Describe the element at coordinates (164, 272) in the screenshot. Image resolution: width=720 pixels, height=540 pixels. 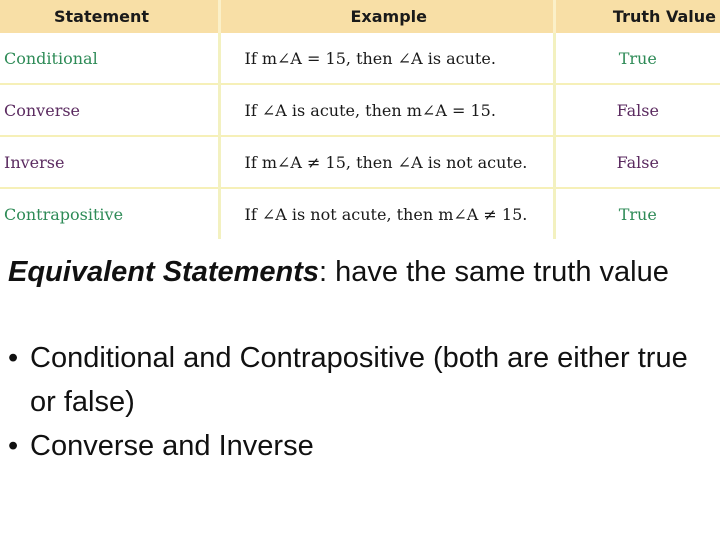
I see `definition-term: Equivalent Statements` at that location.